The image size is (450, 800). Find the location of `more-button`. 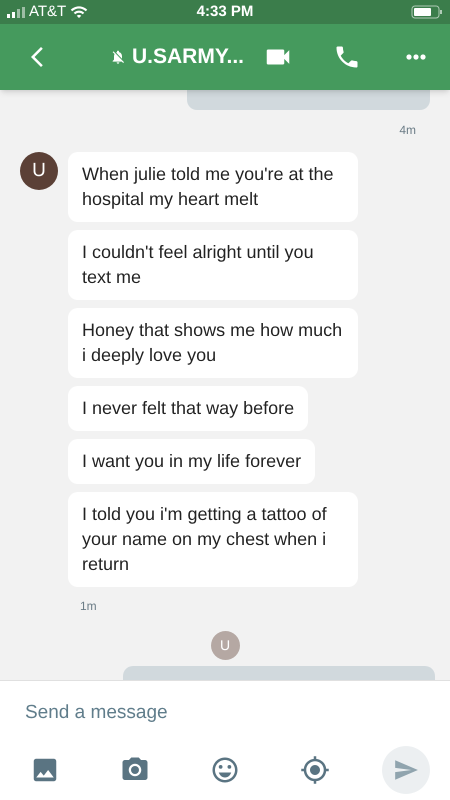

more-button is located at coordinates (416, 57).